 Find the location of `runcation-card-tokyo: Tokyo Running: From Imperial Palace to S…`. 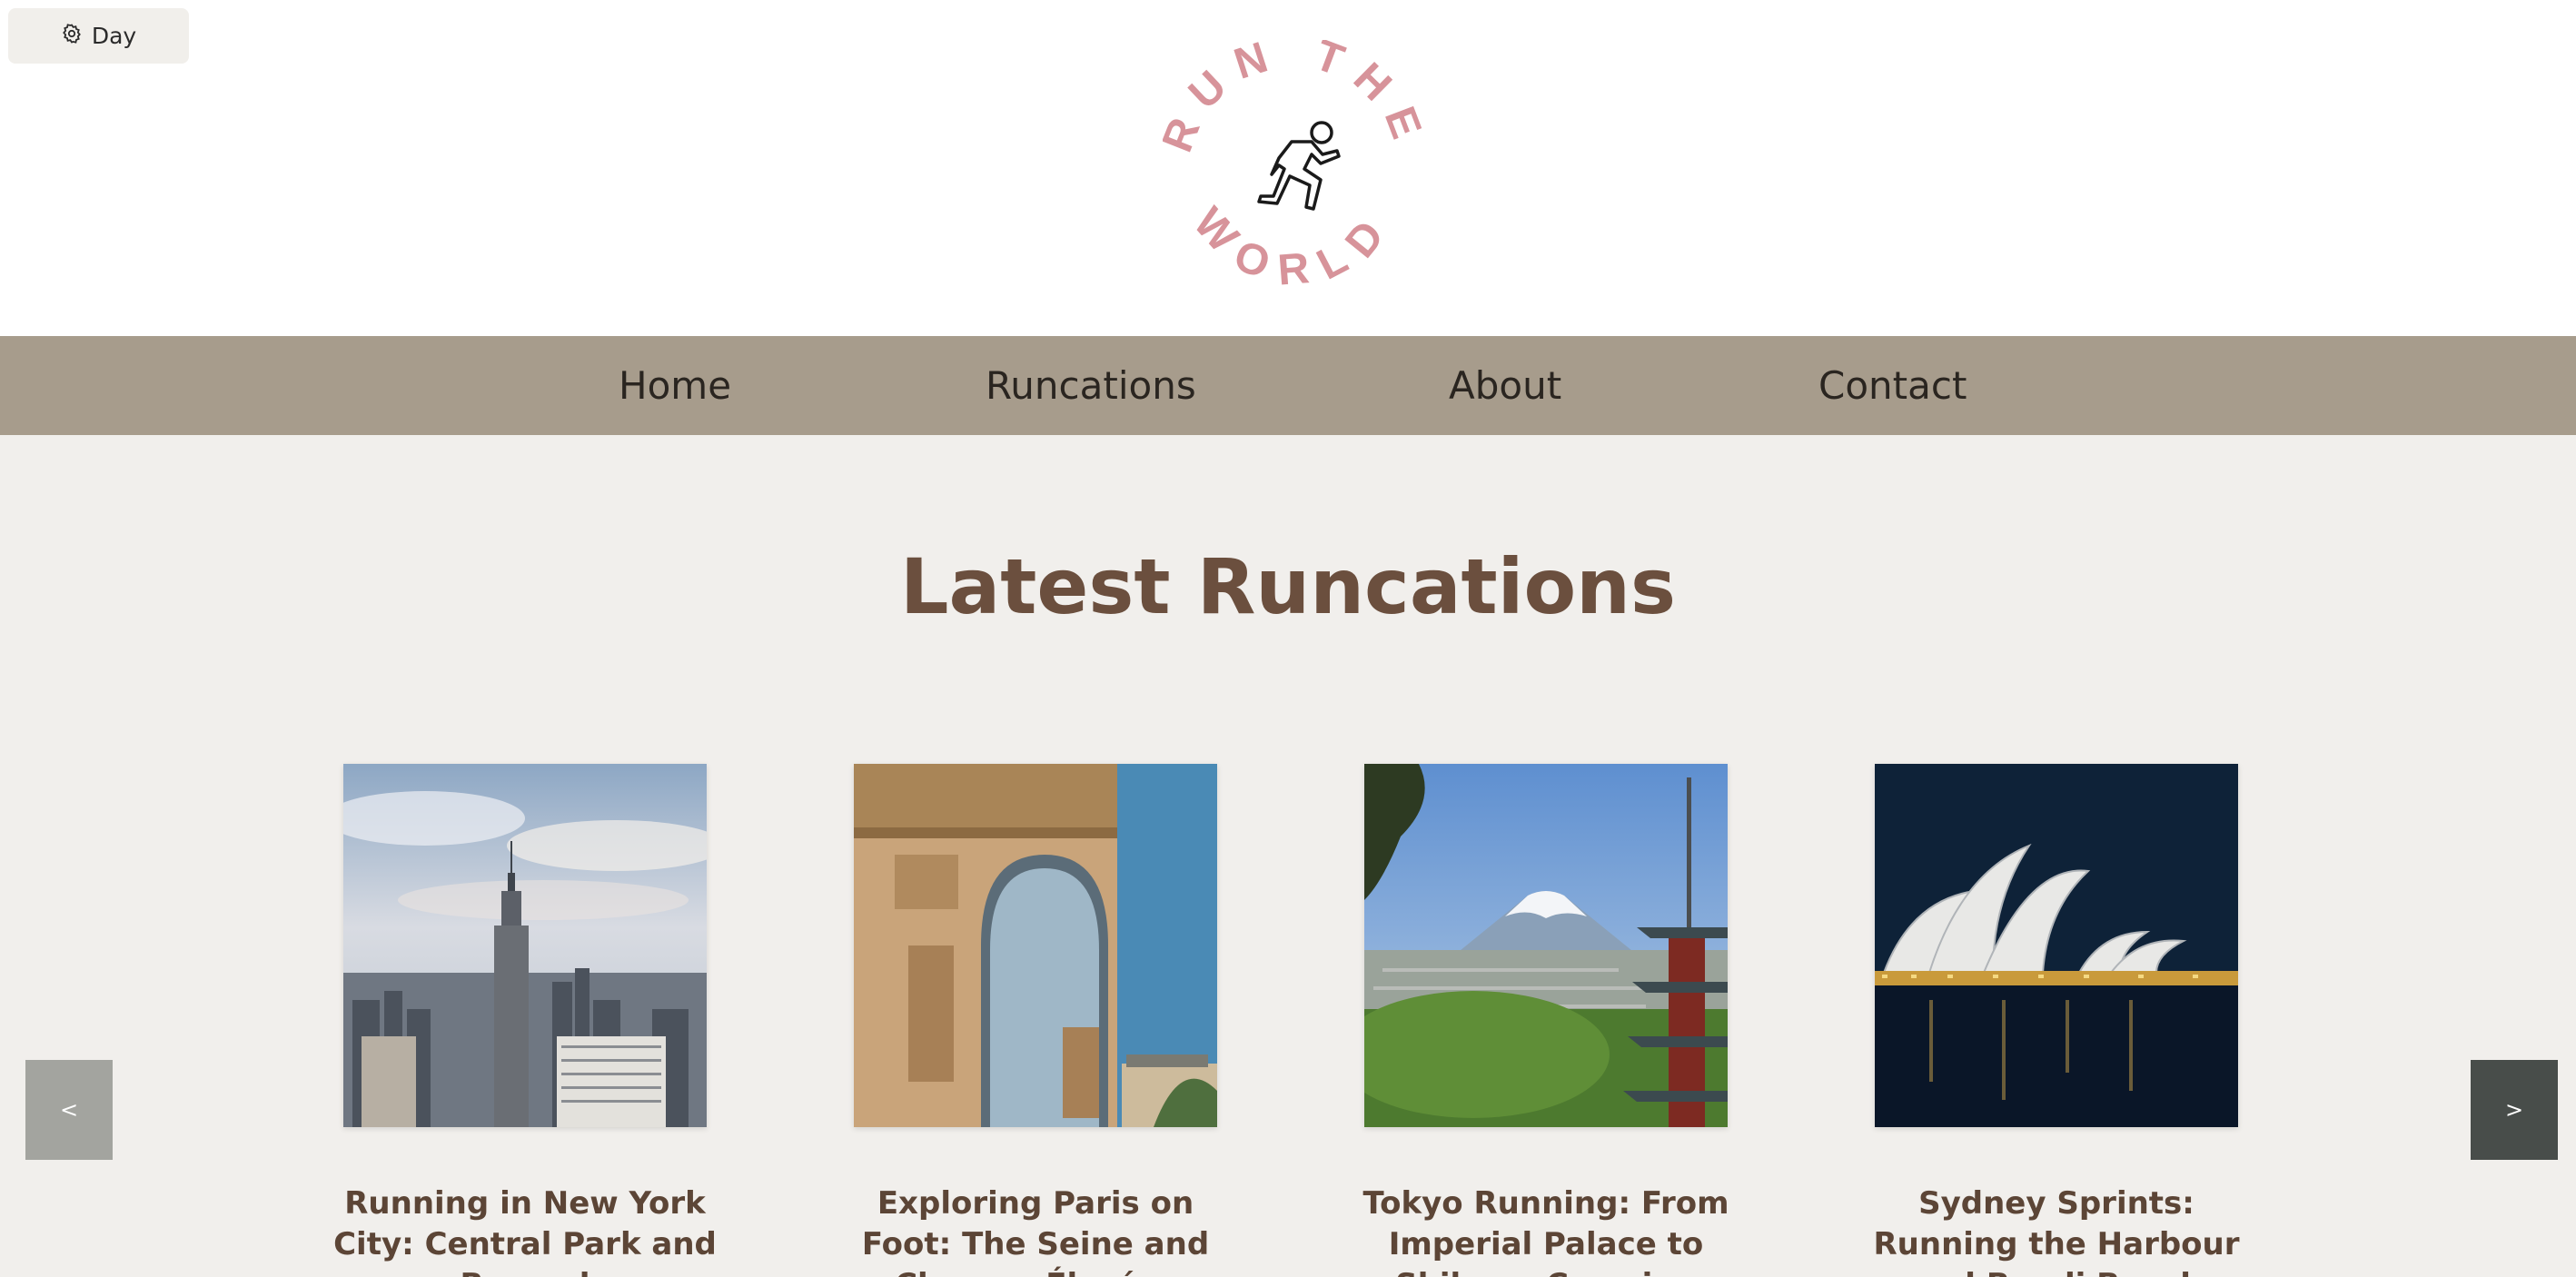

runcation-card-tokyo: Tokyo Running: From Imperial Palace to S… is located at coordinates (1546, 1020).